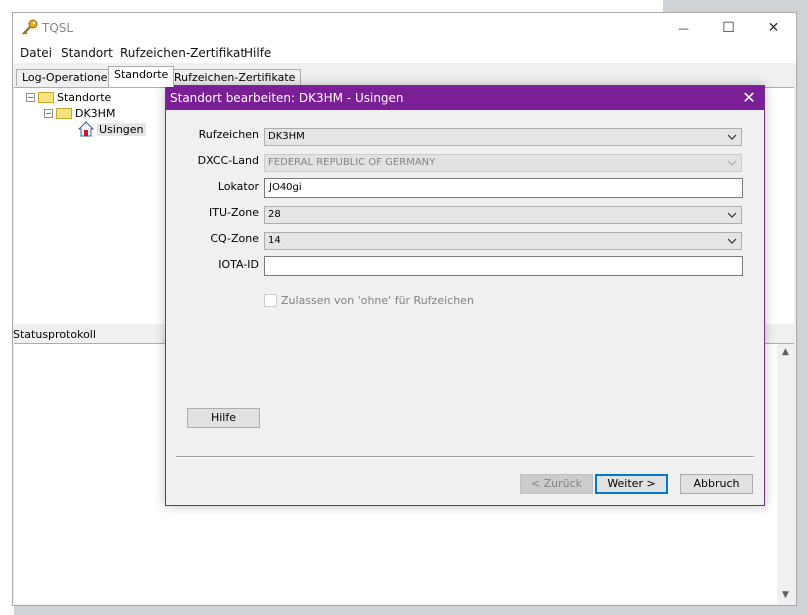 This screenshot has height=615, width=807. Describe the element at coordinates (716, 484) in the screenshot. I see `cancel-button: Abbruch` at that location.